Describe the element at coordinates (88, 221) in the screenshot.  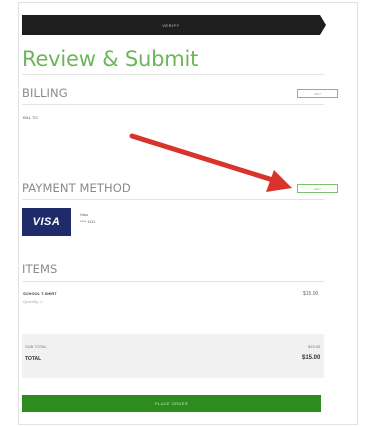
I see `card-number: **** 1111` at that location.